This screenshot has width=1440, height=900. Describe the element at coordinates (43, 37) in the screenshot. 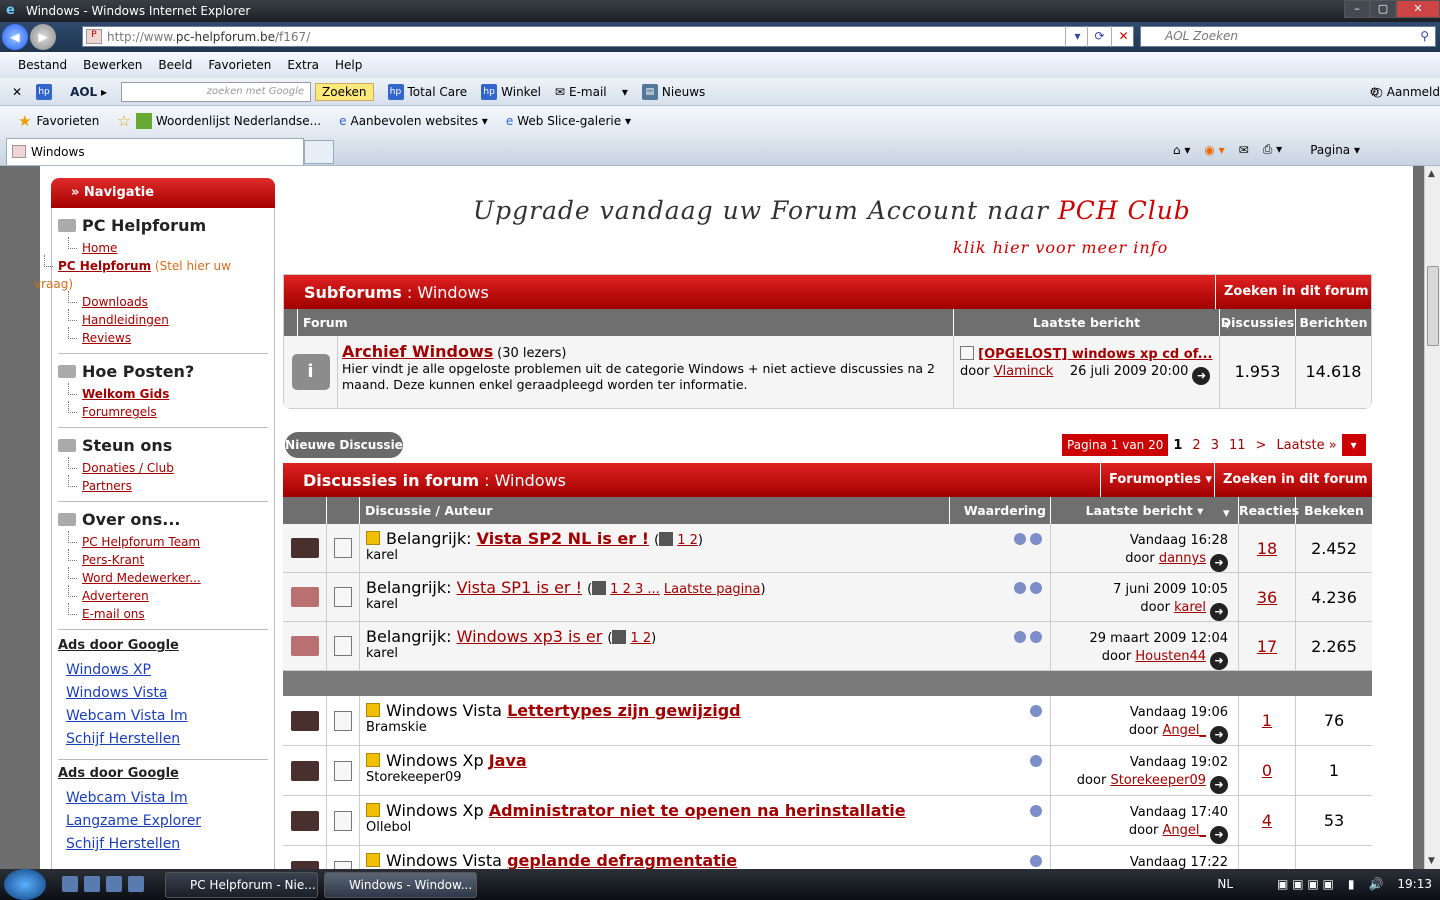

I see `forward-button: ▶` at that location.